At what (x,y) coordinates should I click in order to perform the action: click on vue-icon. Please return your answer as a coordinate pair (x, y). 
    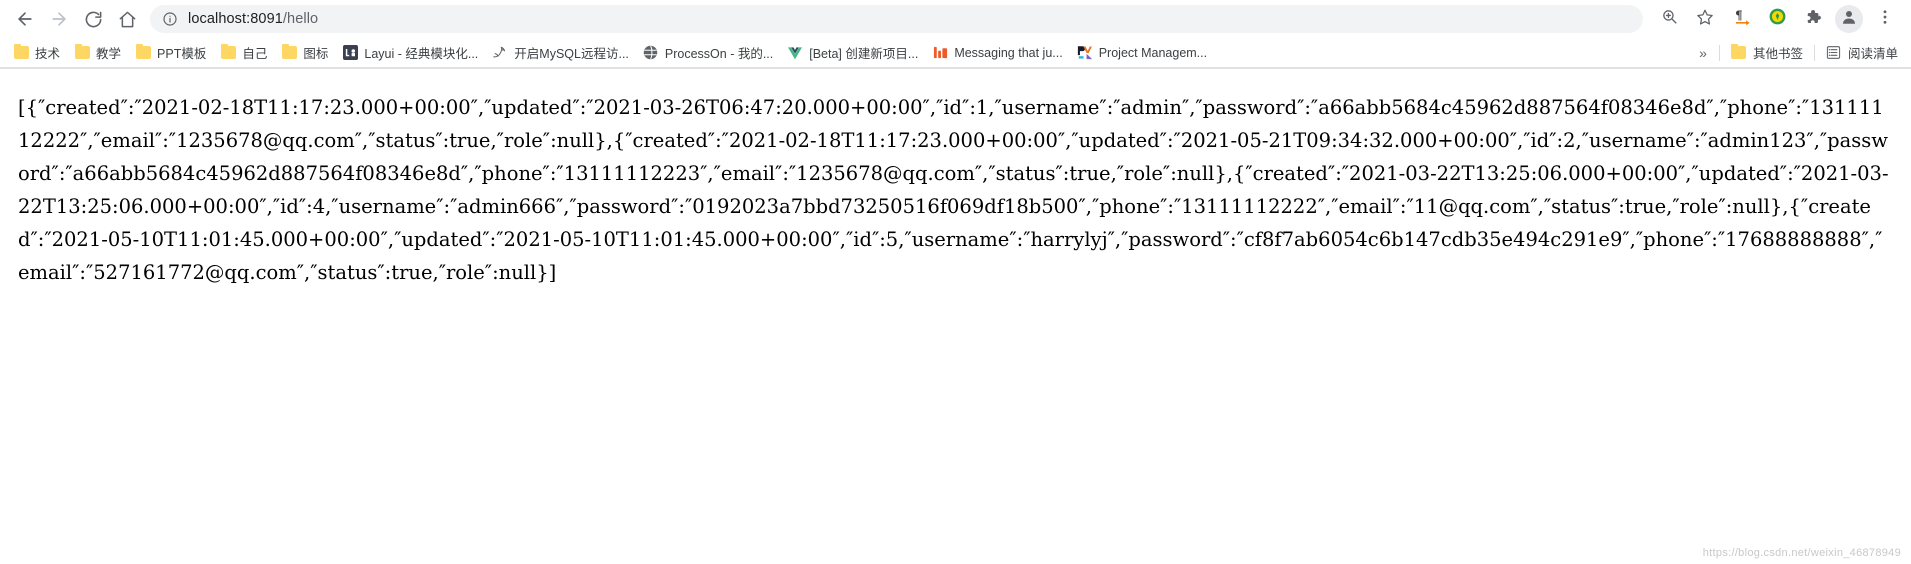
    Looking at the image, I should click on (795, 53).